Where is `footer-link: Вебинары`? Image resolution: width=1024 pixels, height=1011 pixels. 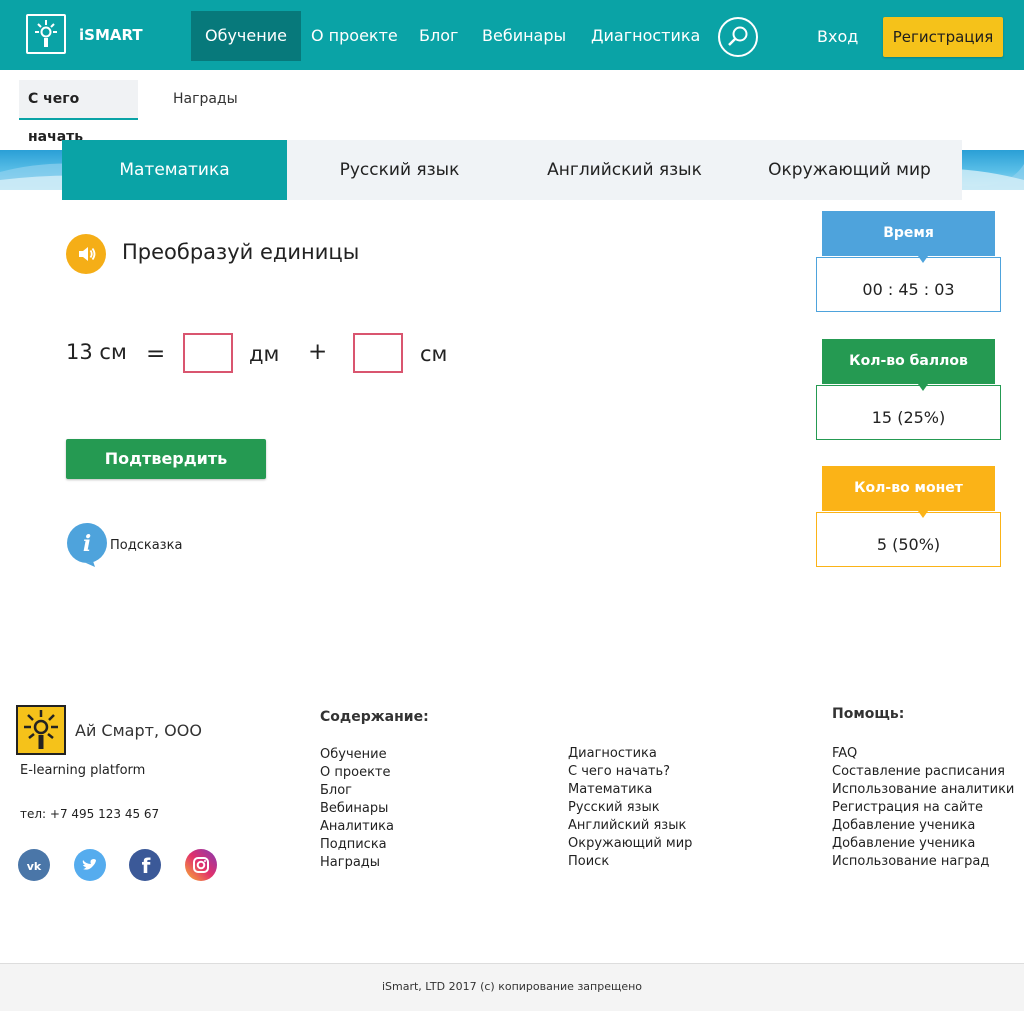
footer-link: Вебинары is located at coordinates (357, 809).